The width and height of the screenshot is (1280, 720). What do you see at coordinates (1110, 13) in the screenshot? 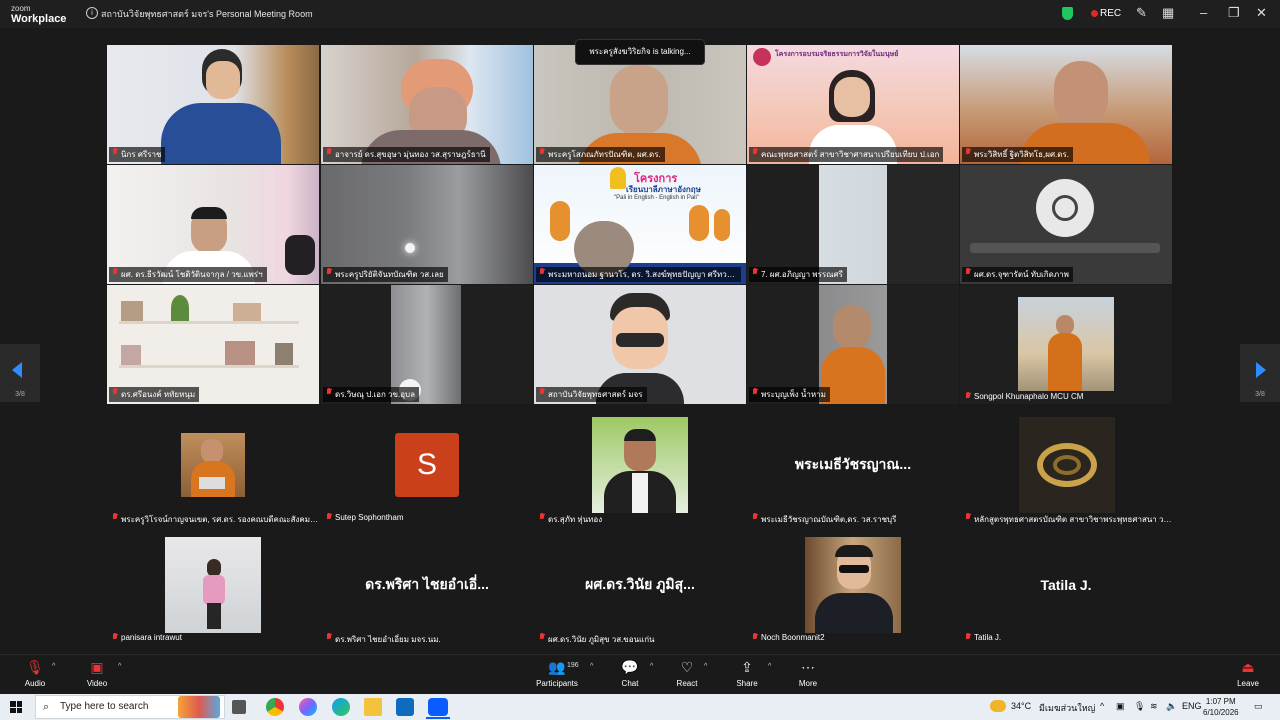
I see `recording-label: REC` at bounding box center [1110, 13].